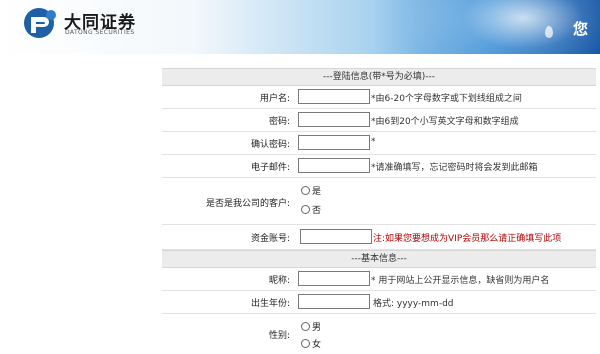 The height and width of the screenshot is (354, 600). I want to click on brand-english-name: DATONG SECURITIES, so click(100, 32).